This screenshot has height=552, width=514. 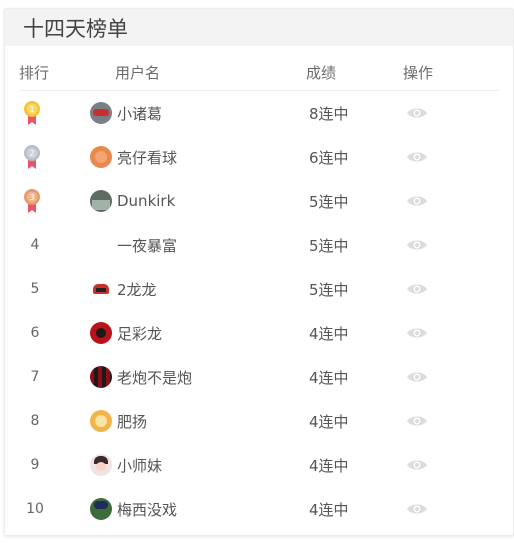 I want to click on table-row: 3 Dunkirk 5连中, so click(x=259, y=201).